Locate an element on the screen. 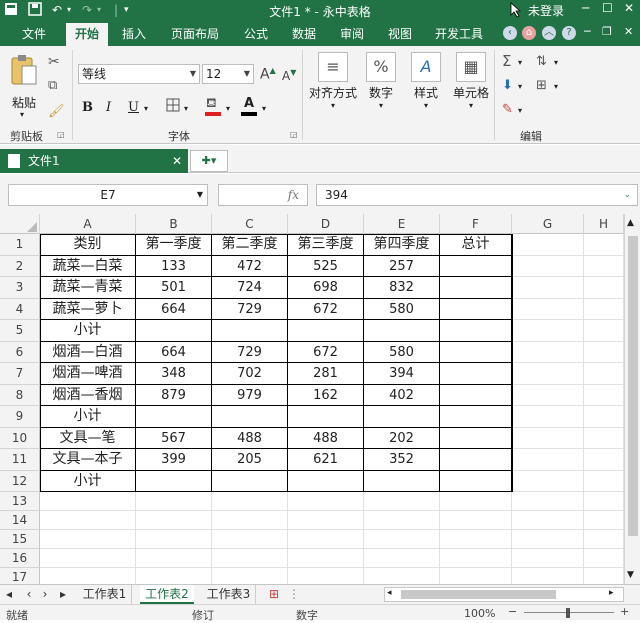  cell: 664 is located at coordinates (174, 352).